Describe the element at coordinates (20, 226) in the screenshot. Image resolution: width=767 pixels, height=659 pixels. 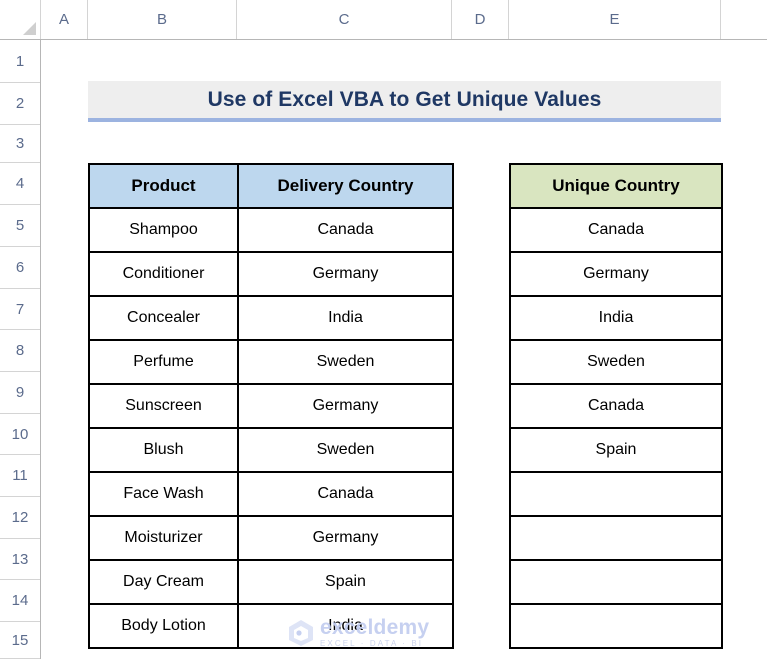
I see `row-header-5: 5` at that location.